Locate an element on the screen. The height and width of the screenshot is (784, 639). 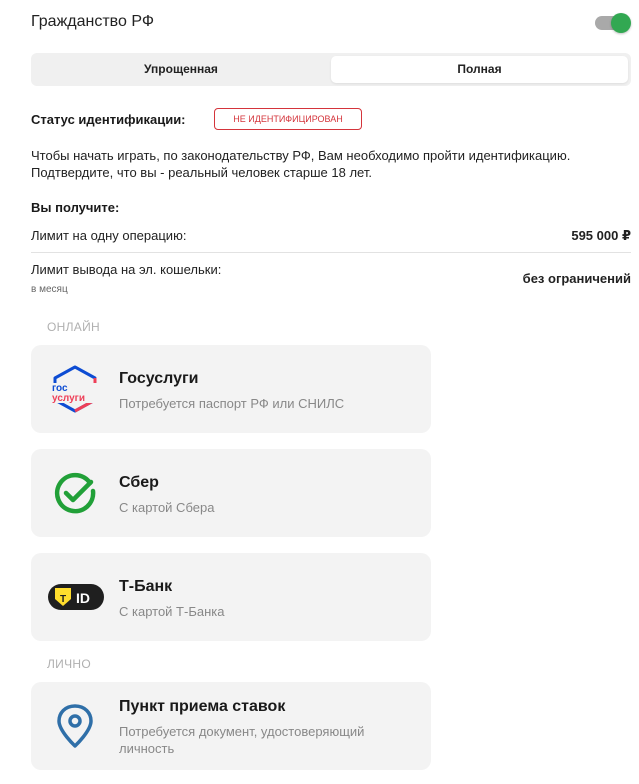
receive-title: Вы получите: is located at coordinates (75, 207).